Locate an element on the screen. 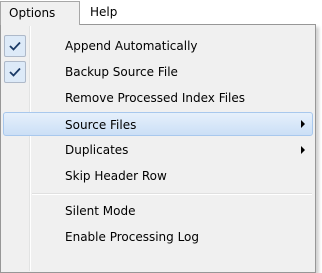  menu-item-label: Duplicates is located at coordinates (97, 150).